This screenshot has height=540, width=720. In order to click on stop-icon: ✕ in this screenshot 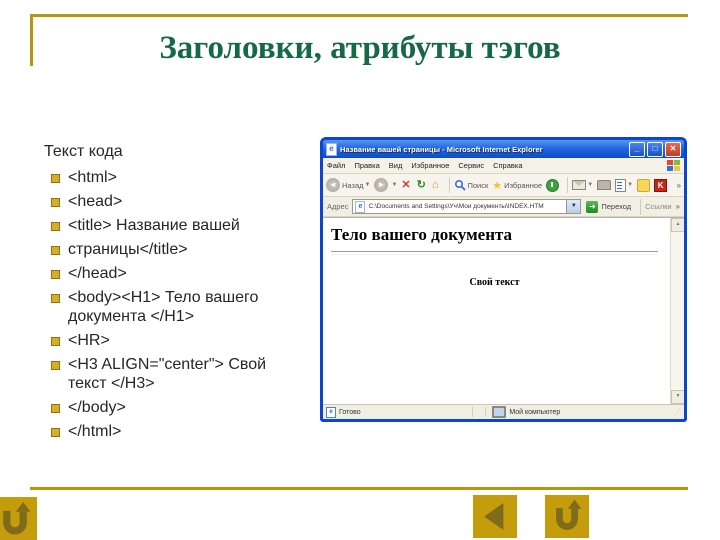, I will do `click(406, 185)`.